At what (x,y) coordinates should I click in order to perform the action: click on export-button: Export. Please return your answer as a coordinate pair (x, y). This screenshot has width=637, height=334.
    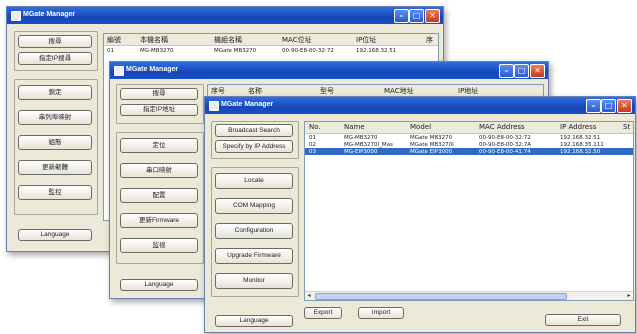
    Looking at the image, I should click on (323, 313).